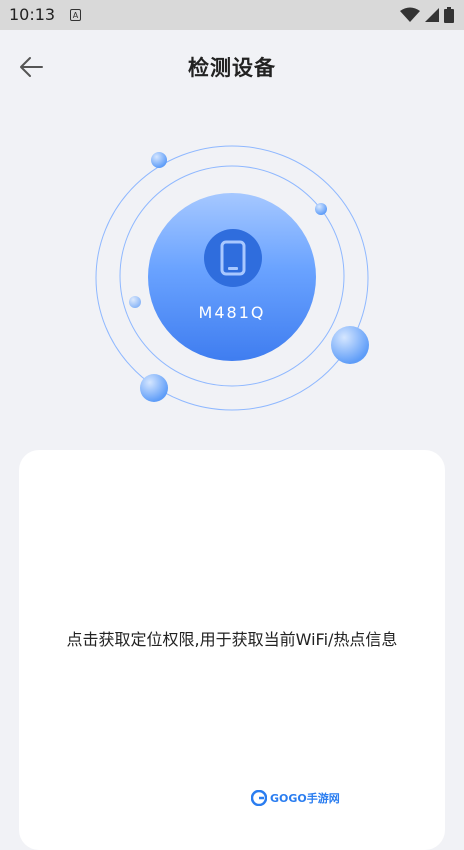 Image resolution: width=464 pixels, height=850 pixels. I want to click on device-icon-badge, so click(233, 258).